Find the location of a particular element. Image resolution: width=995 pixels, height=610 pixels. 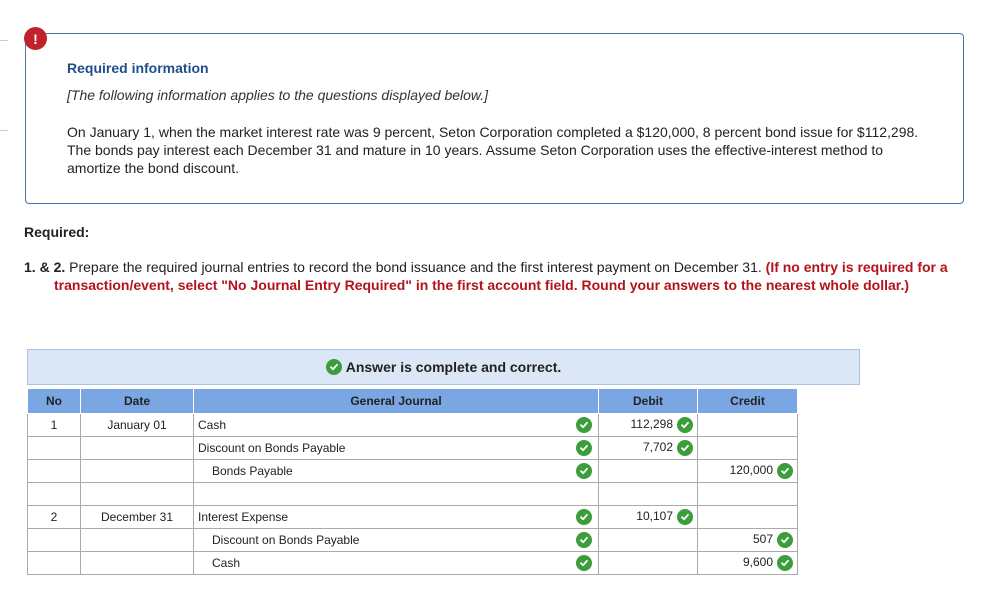

info-title: Required information is located at coordinates (138, 68).